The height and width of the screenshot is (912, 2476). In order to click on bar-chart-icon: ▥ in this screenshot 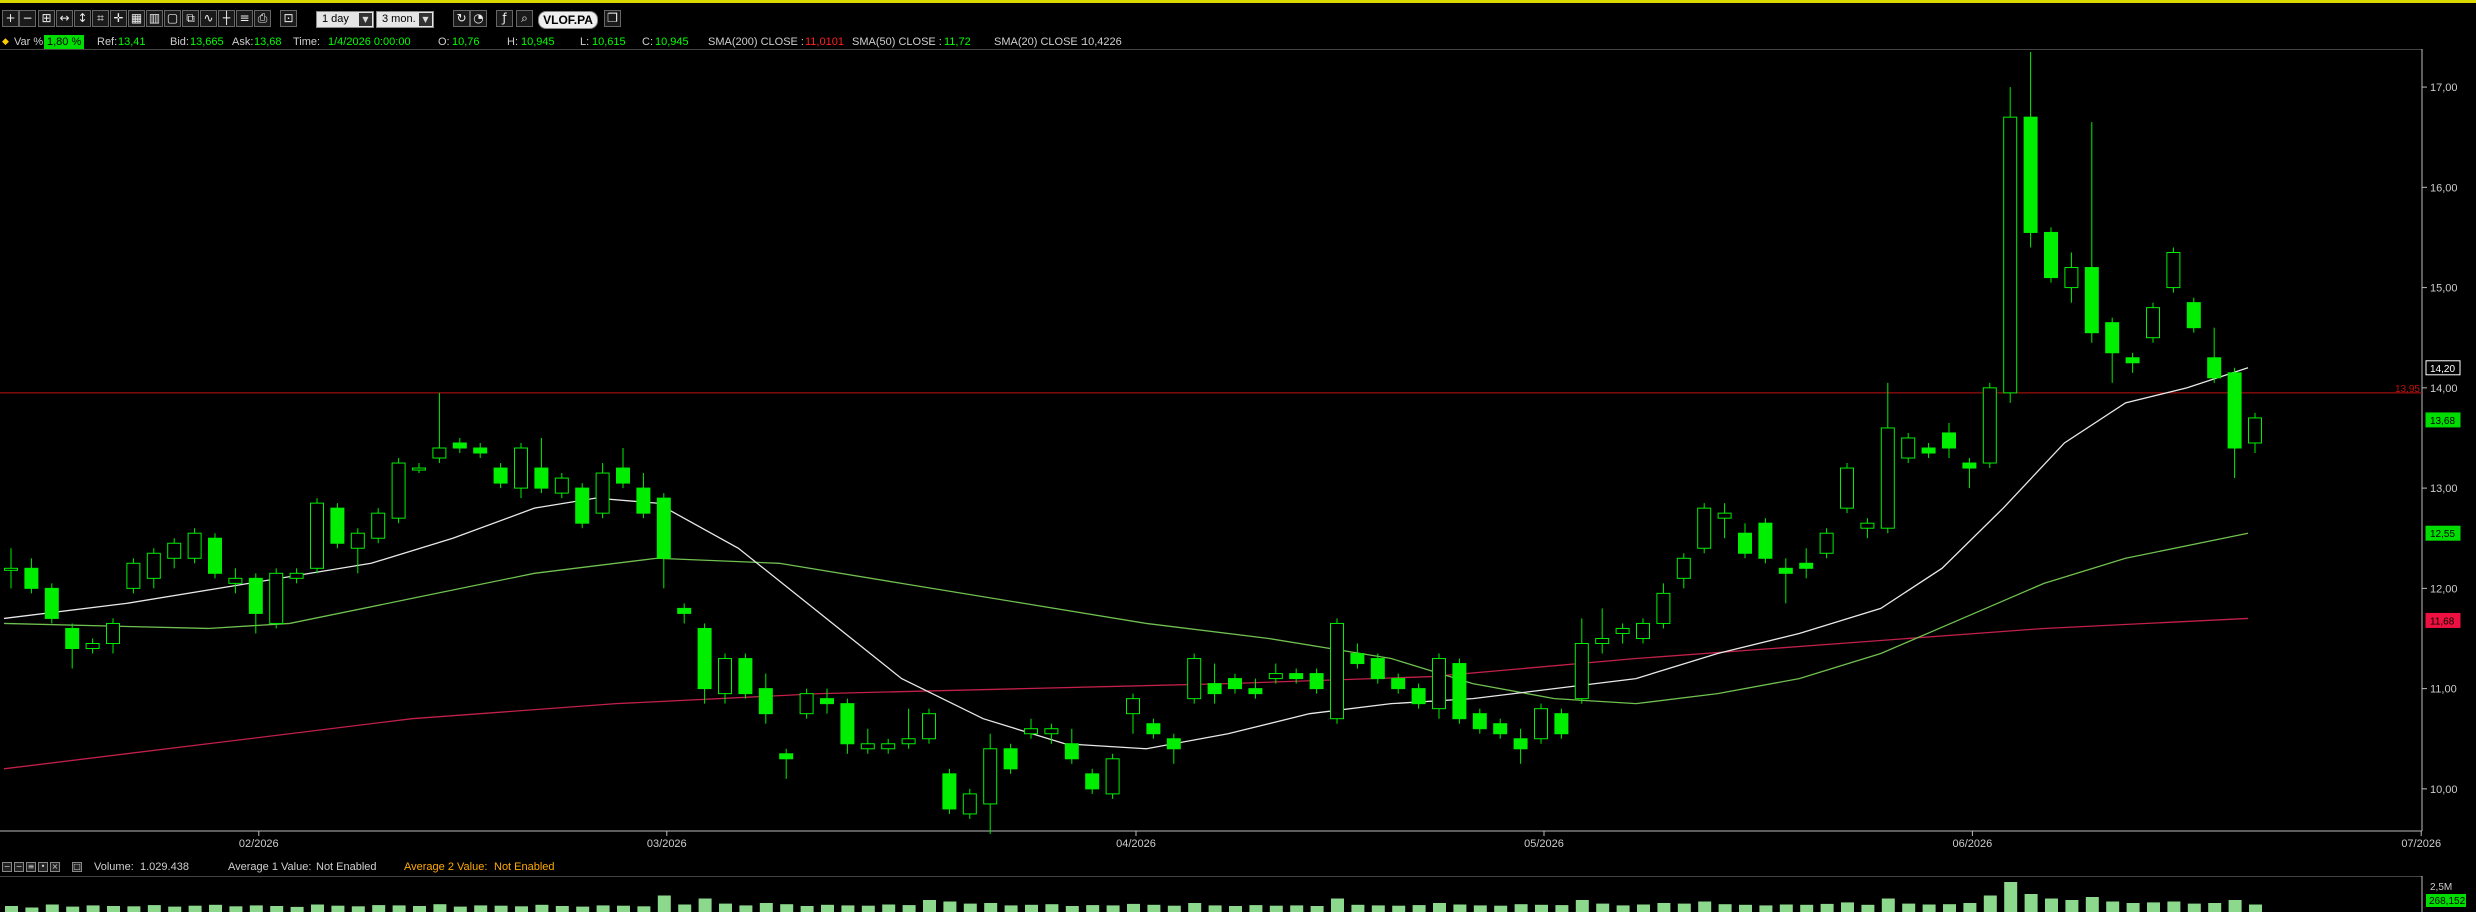, I will do `click(154, 18)`.